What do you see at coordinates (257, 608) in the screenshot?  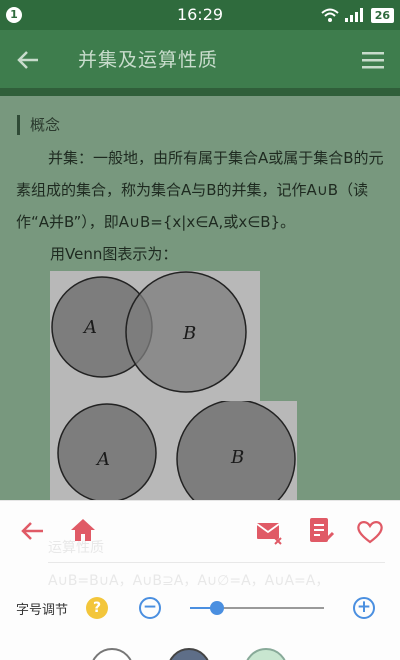 I see `font-size-slider` at bounding box center [257, 608].